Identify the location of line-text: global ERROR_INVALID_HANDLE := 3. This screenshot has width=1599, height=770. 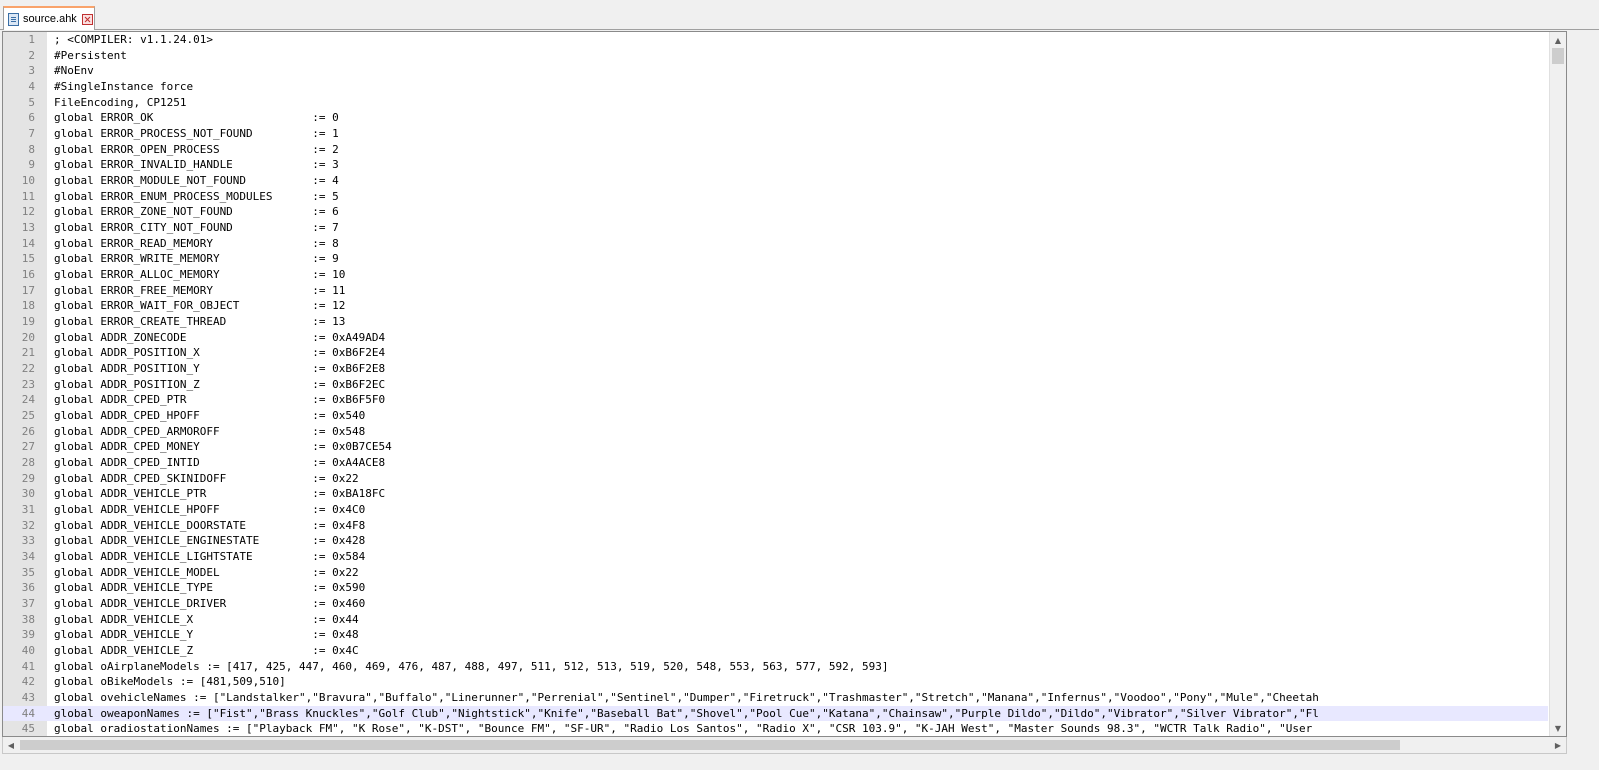
(196, 165).